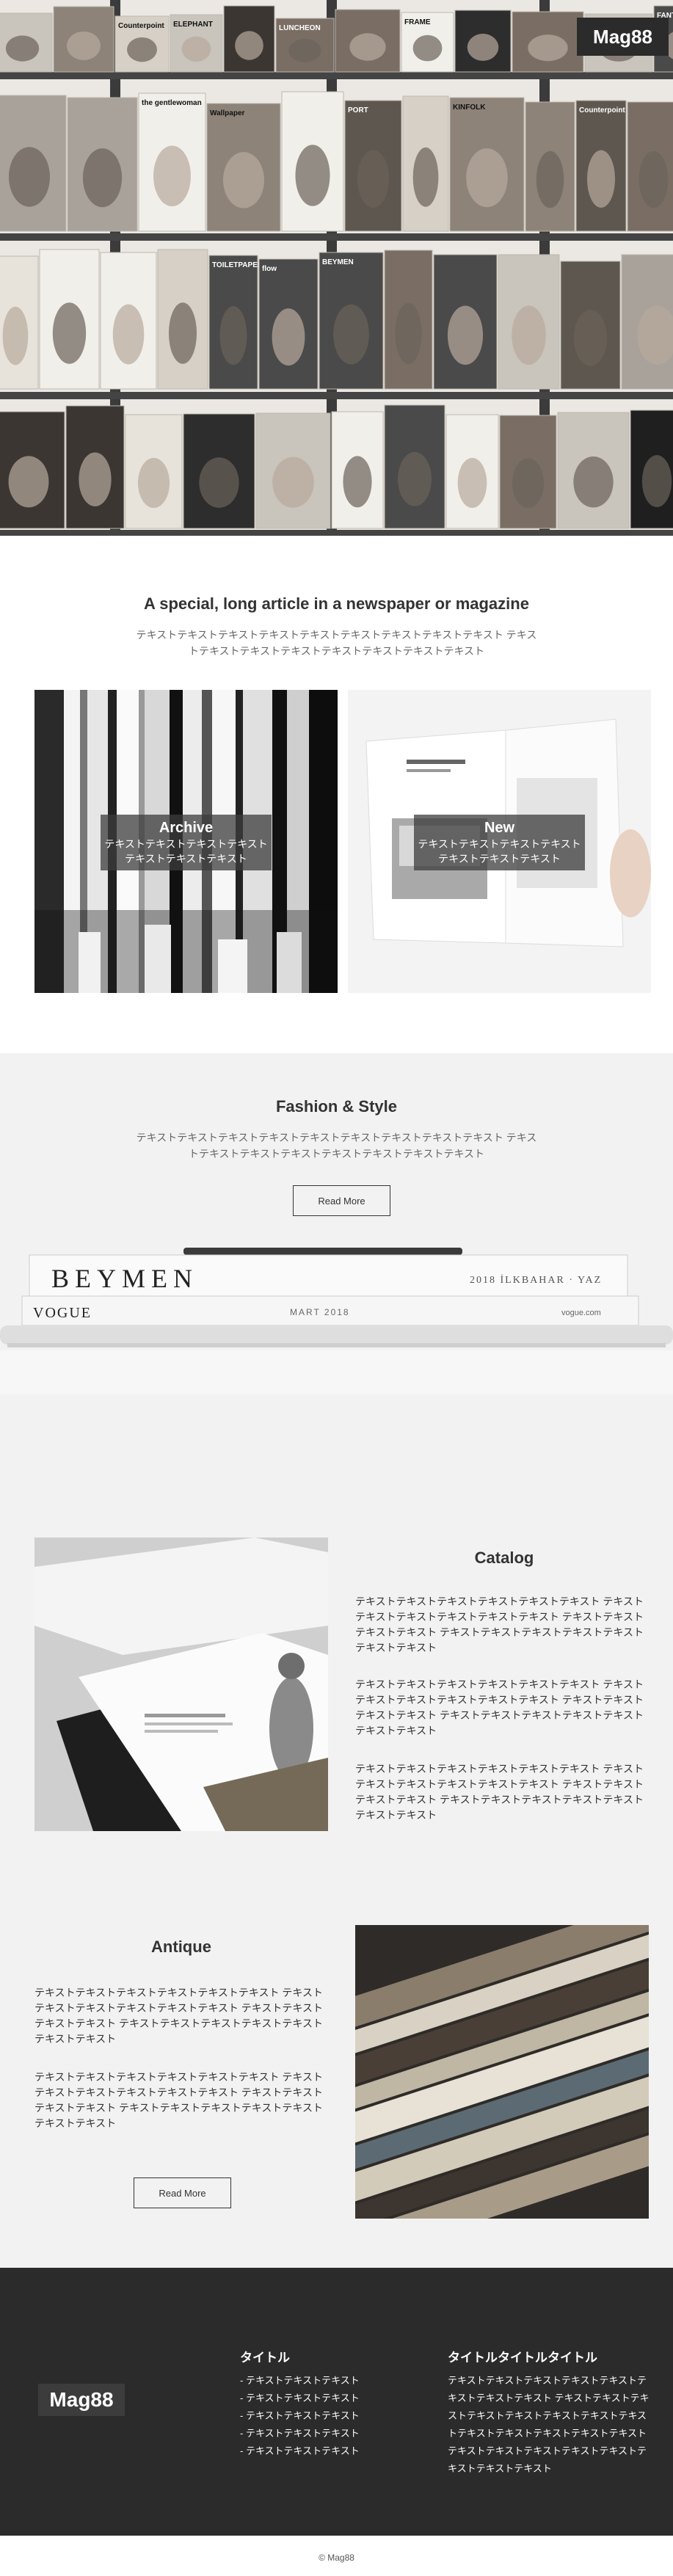 Image resolution: width=673 pixels, height=2576 pixels. Describe the element at coordinates (470, 107) in the screenshot. I see `magazine-cover-title: KINFOLK` at that location.